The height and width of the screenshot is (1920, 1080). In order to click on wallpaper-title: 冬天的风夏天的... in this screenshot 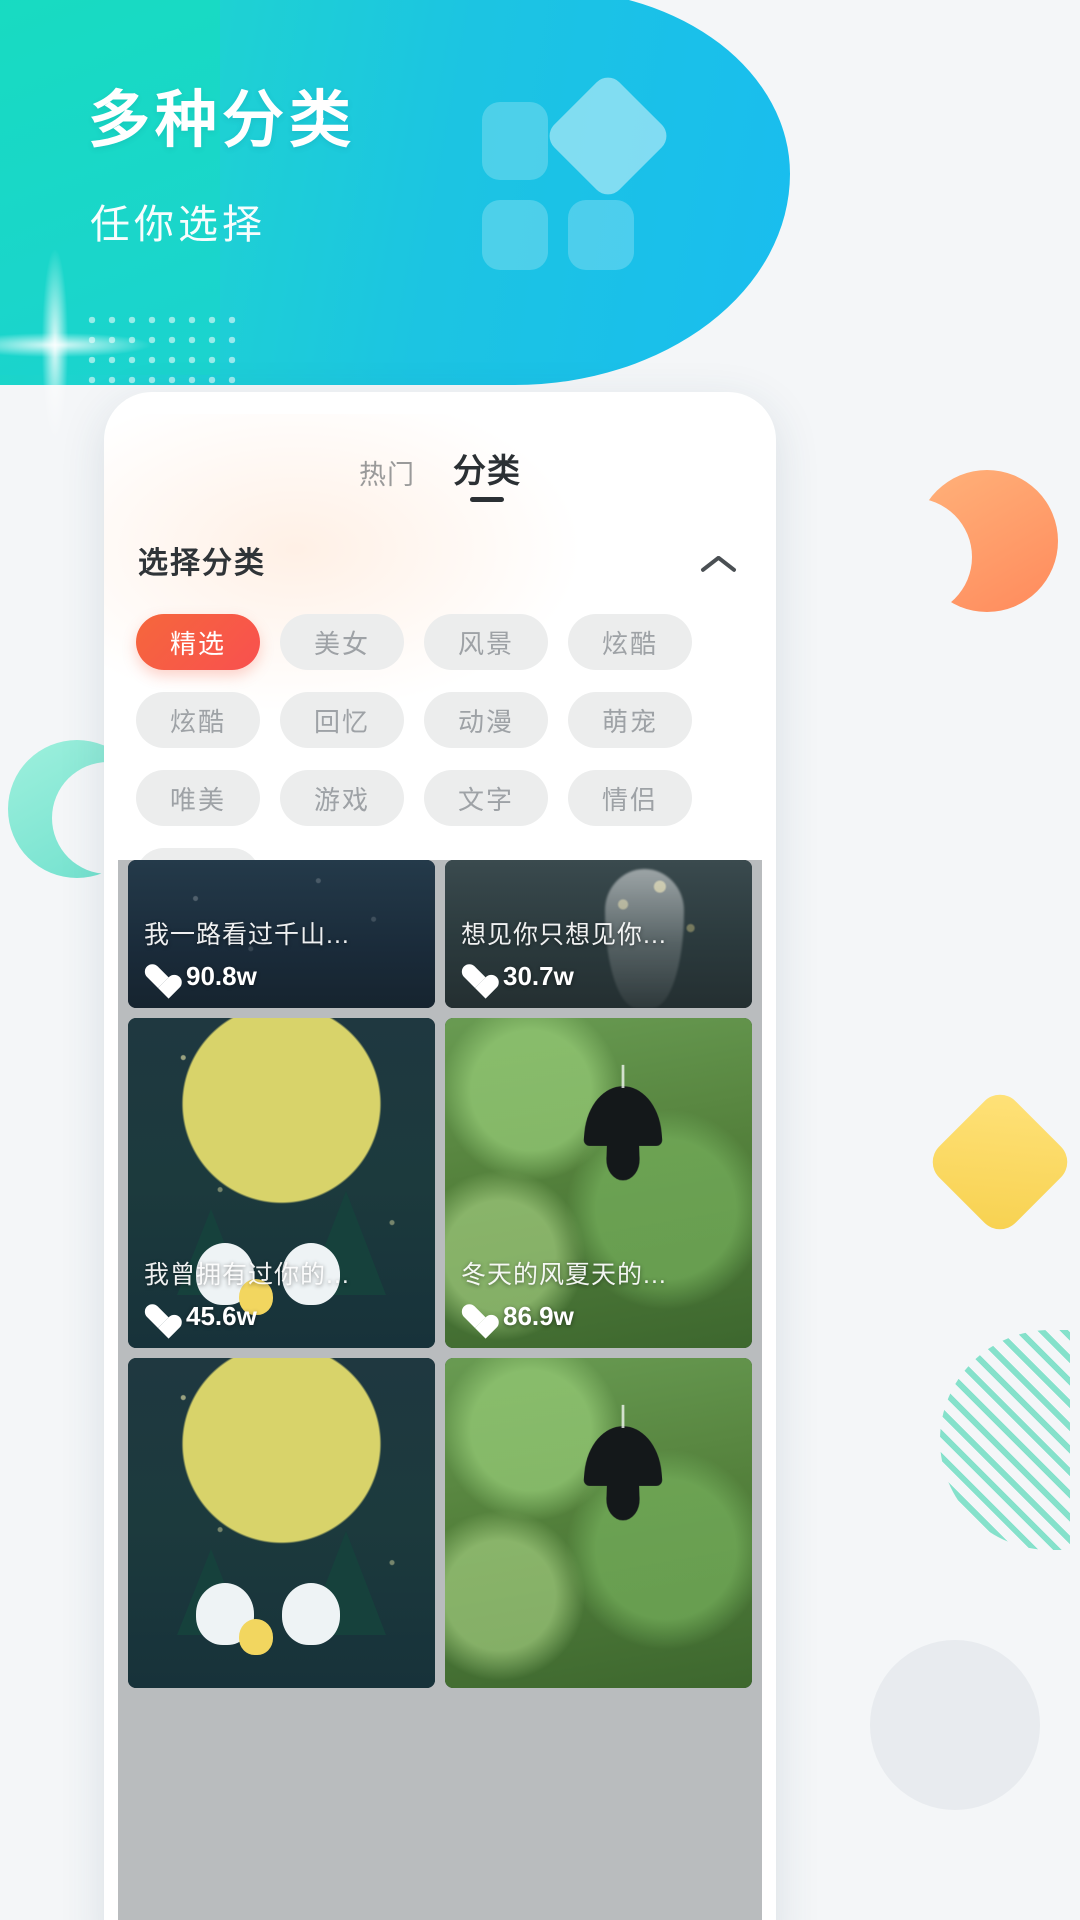, I will do `click(564, 1275)`.